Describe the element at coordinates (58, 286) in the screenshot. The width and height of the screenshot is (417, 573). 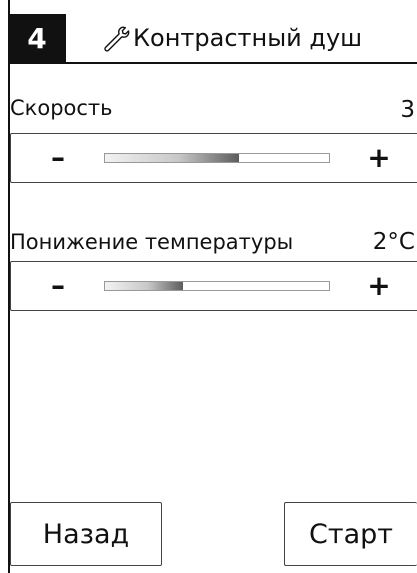
I see `temp-drop-decrease-button: –` at that location.